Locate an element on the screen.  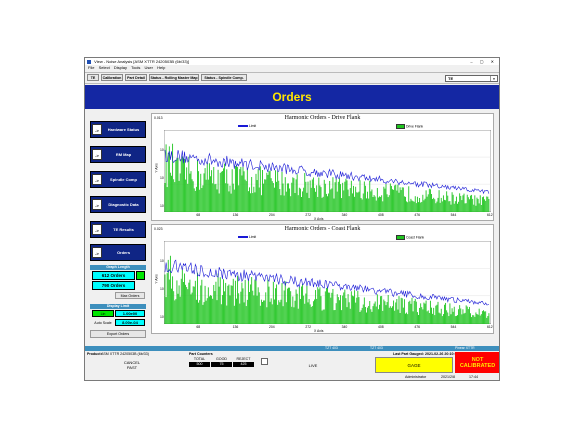
live-checkbox is located at coordinates (264, 361).